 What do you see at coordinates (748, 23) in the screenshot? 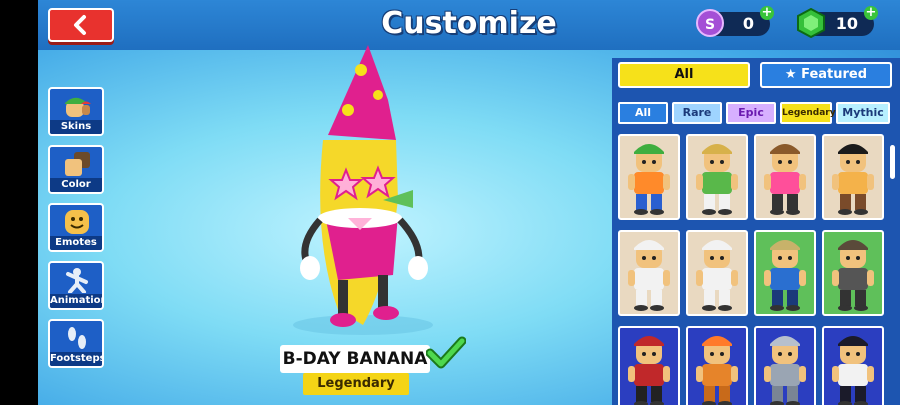
I see `coin-value: 0` at bounding box center [748, 23].